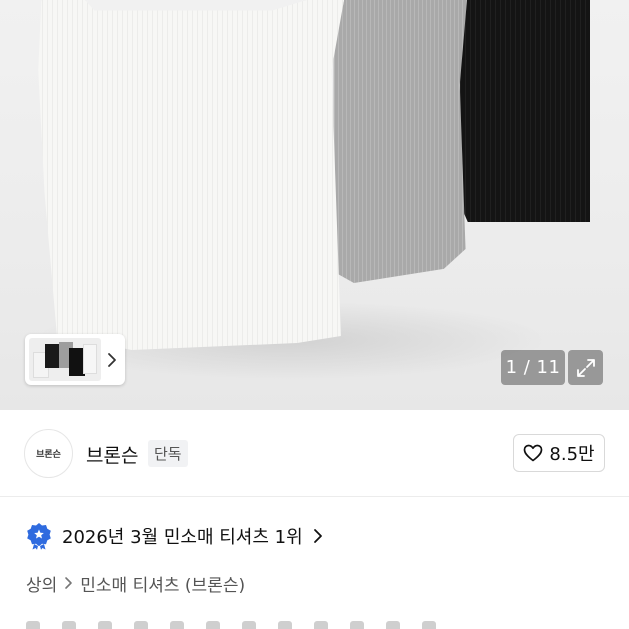 The width and height of the screenshot is (629, 629). I want to click on like-count: 8.5만, so click(572, 454).